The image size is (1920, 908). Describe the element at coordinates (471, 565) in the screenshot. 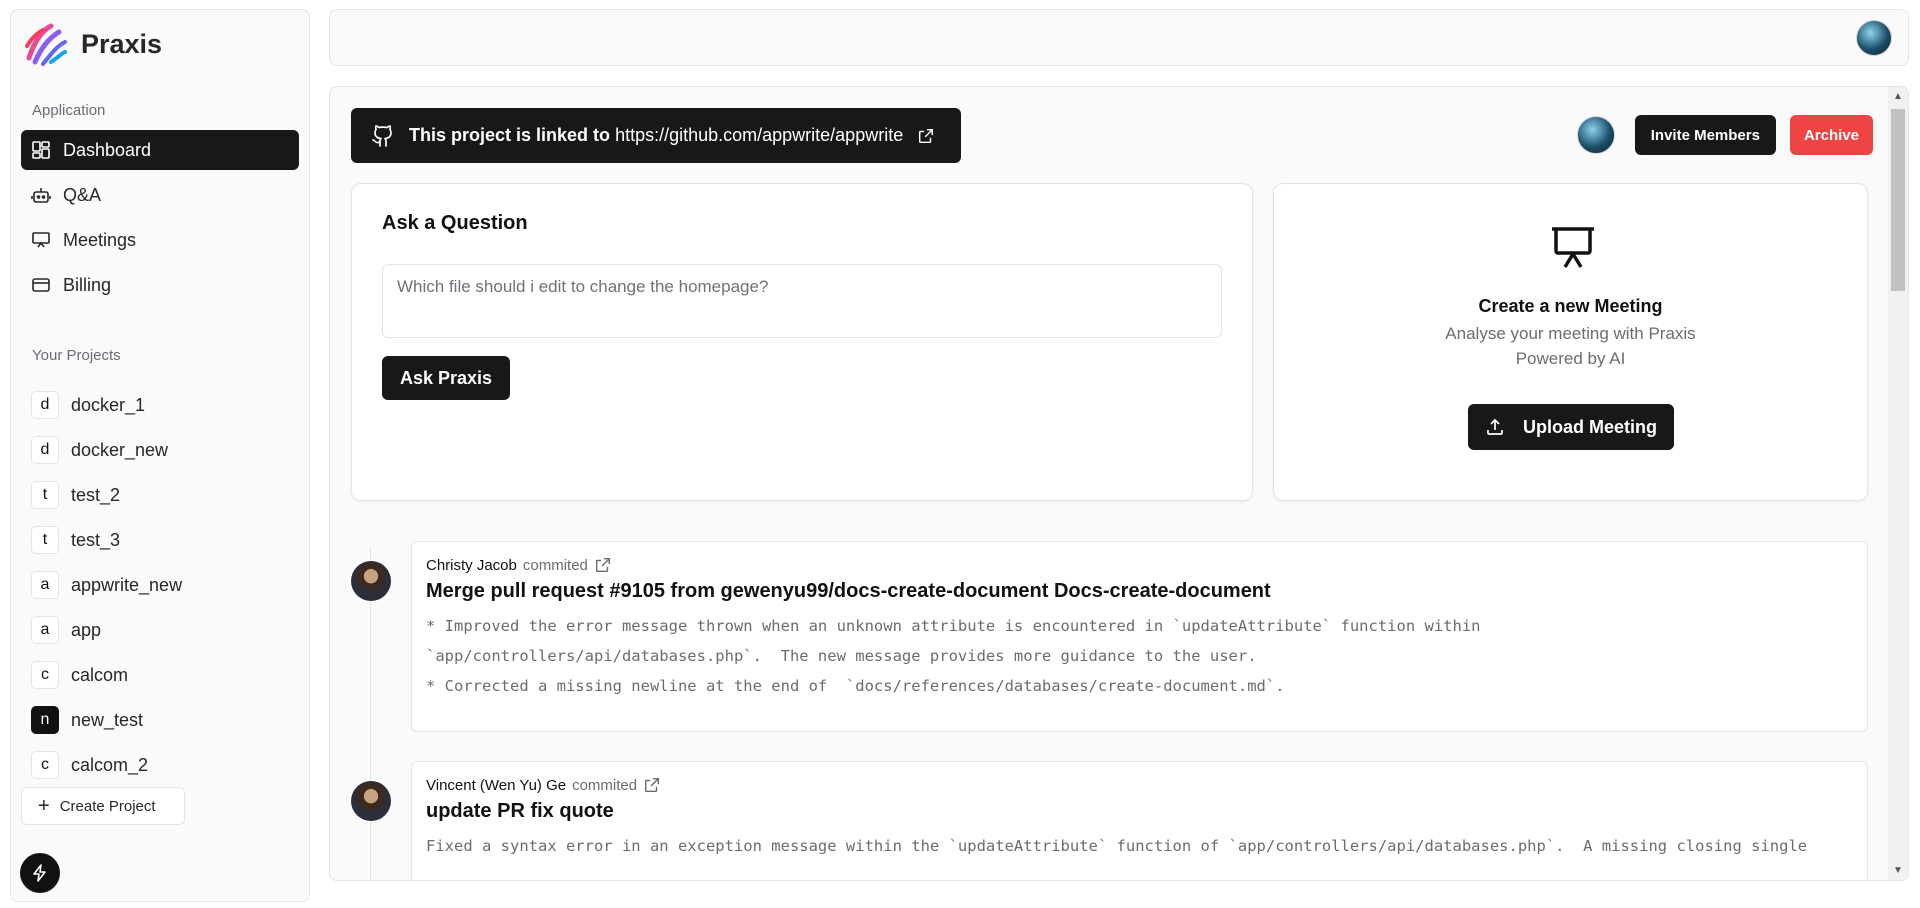

I see `commit-author: Christy Jacob` at that location.